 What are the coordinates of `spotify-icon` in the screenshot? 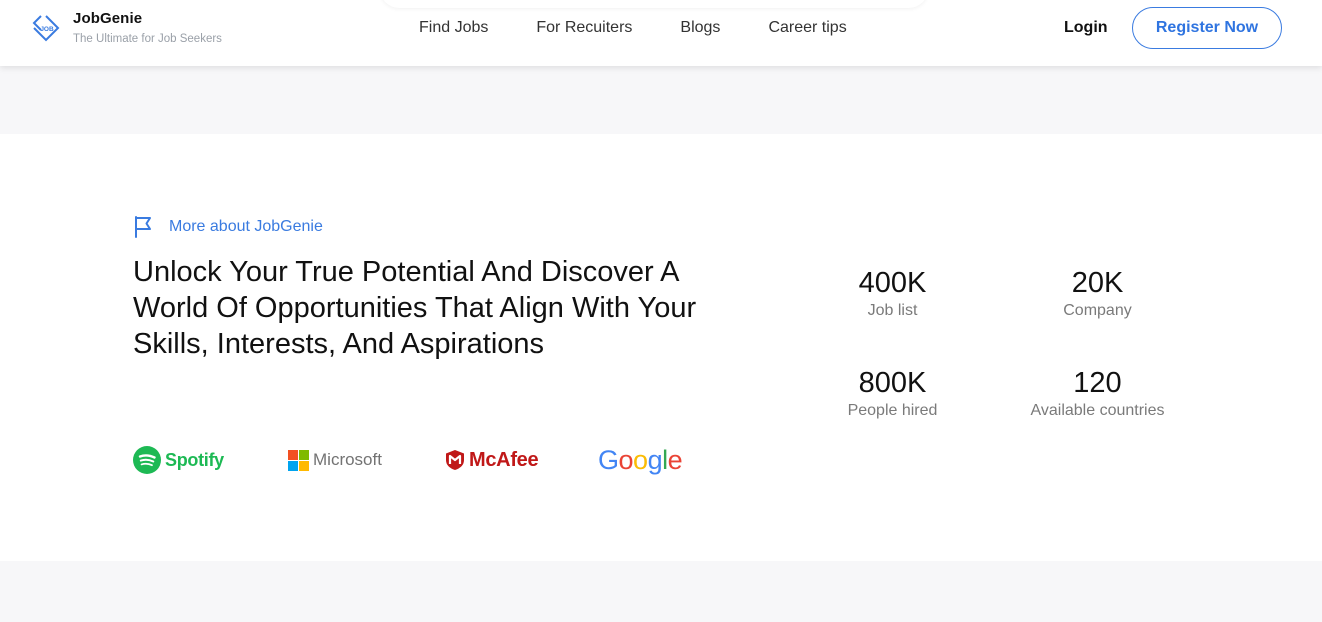 It's located at (147, 460).